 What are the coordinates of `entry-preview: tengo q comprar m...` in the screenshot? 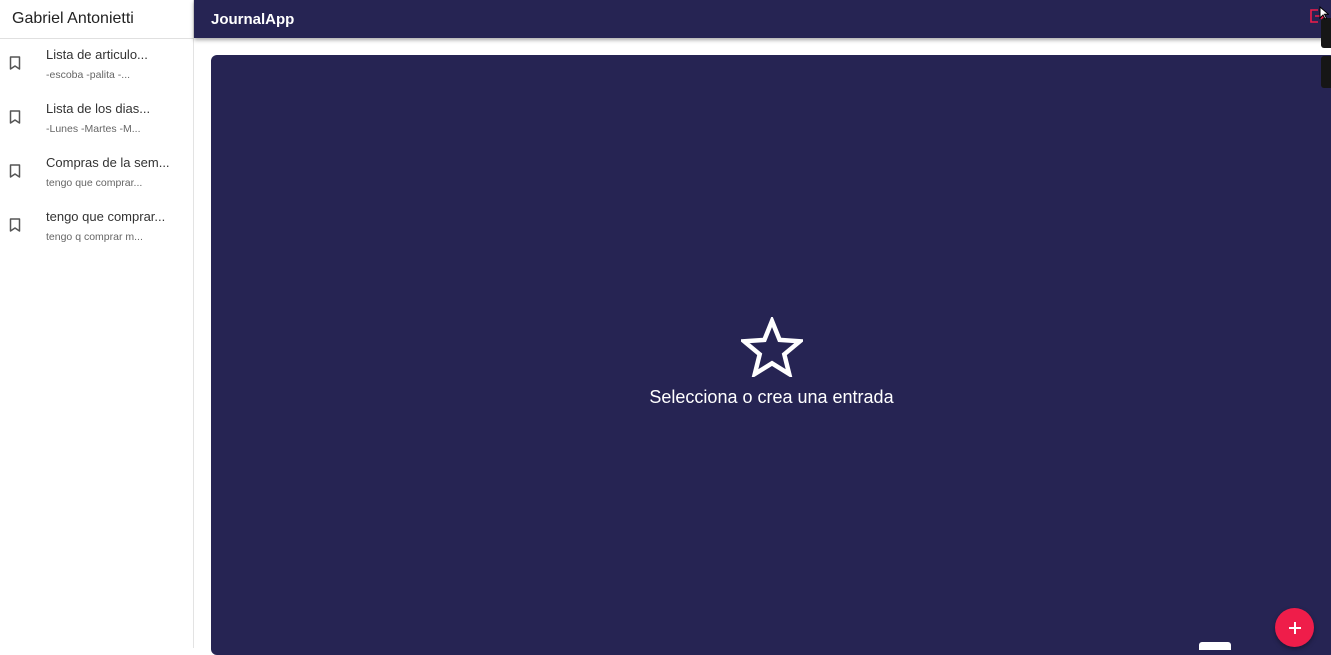 It's located at (94, 237).